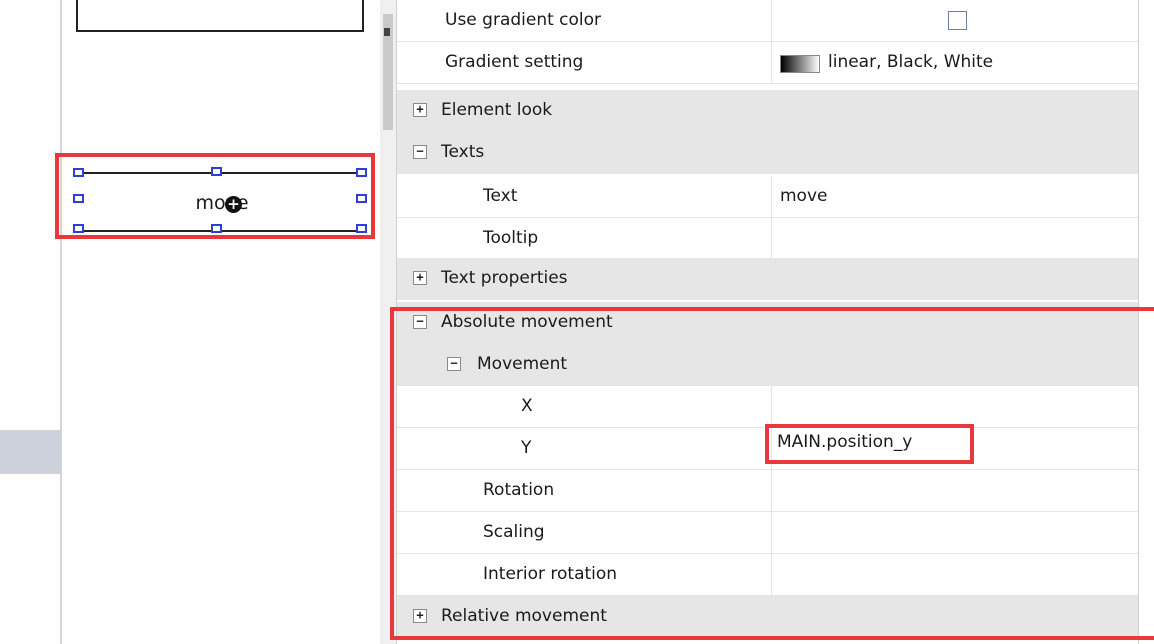 This screenshot has width=1154, height=644. Describe the element at coordinates (768, 63) in the screenshot. I see `prop-row-gradient-setting: Gradient setting linear, Black, White` at that location.